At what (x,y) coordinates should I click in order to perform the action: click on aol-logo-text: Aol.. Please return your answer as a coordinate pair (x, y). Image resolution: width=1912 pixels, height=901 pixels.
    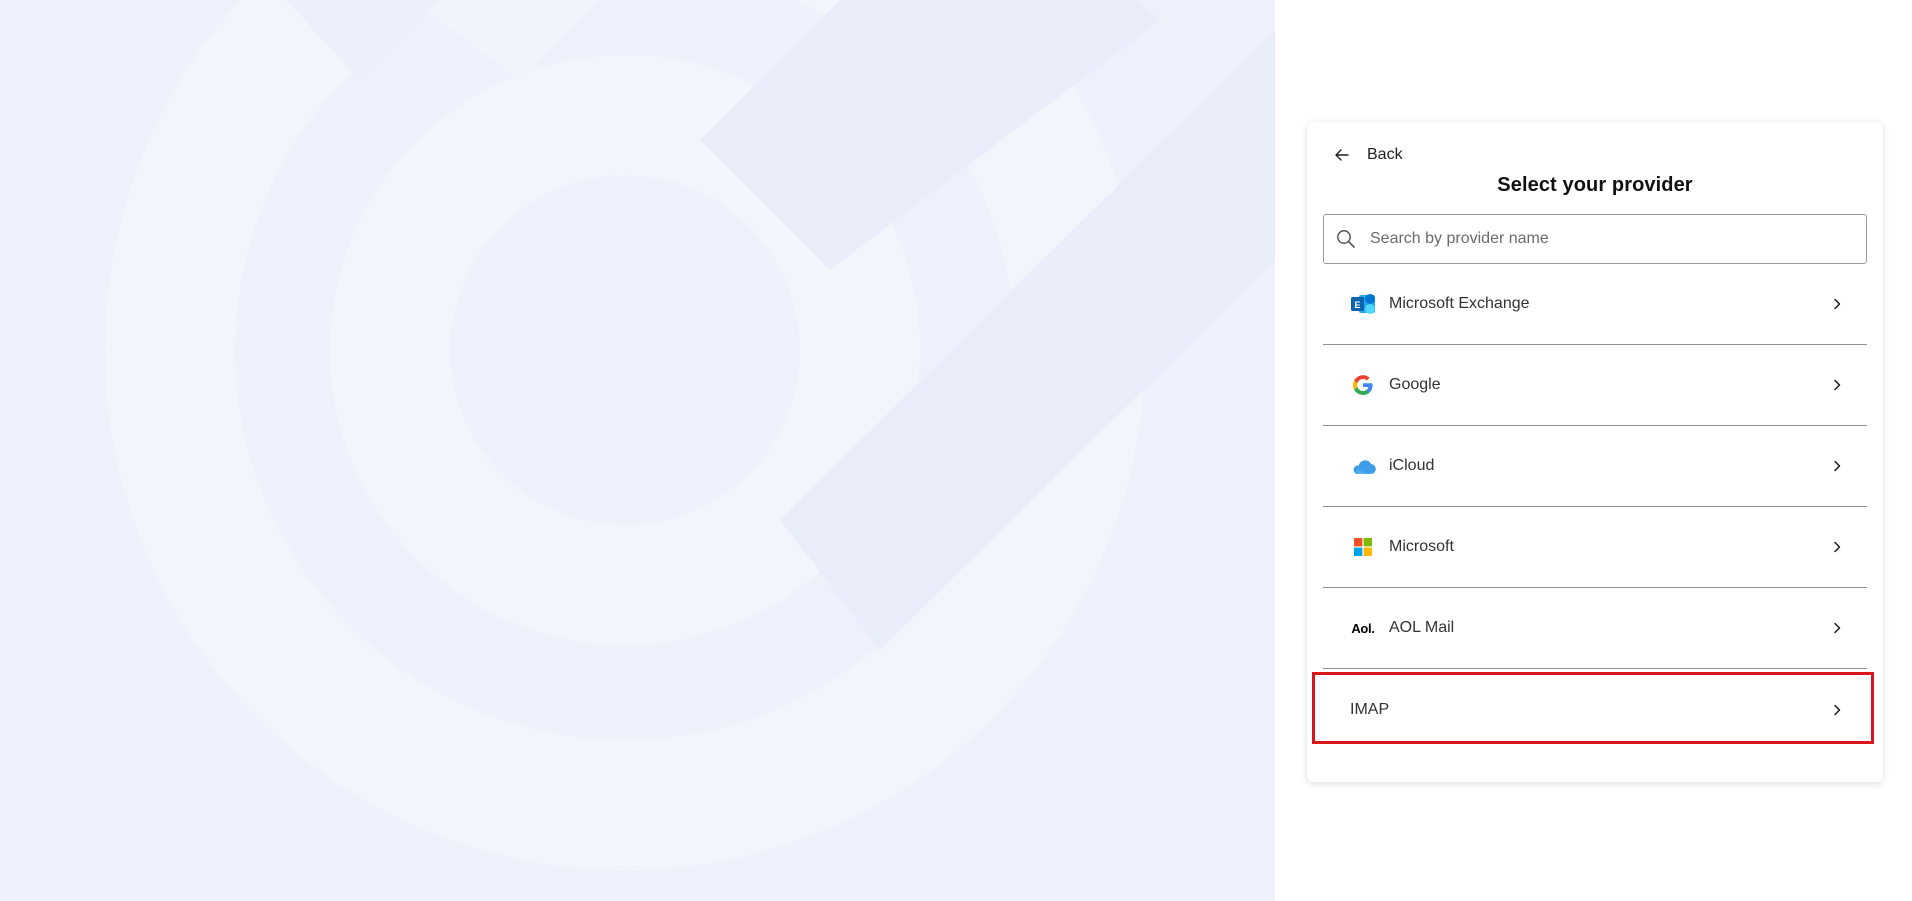
    Looking at the image, I should click on (1363, 628).